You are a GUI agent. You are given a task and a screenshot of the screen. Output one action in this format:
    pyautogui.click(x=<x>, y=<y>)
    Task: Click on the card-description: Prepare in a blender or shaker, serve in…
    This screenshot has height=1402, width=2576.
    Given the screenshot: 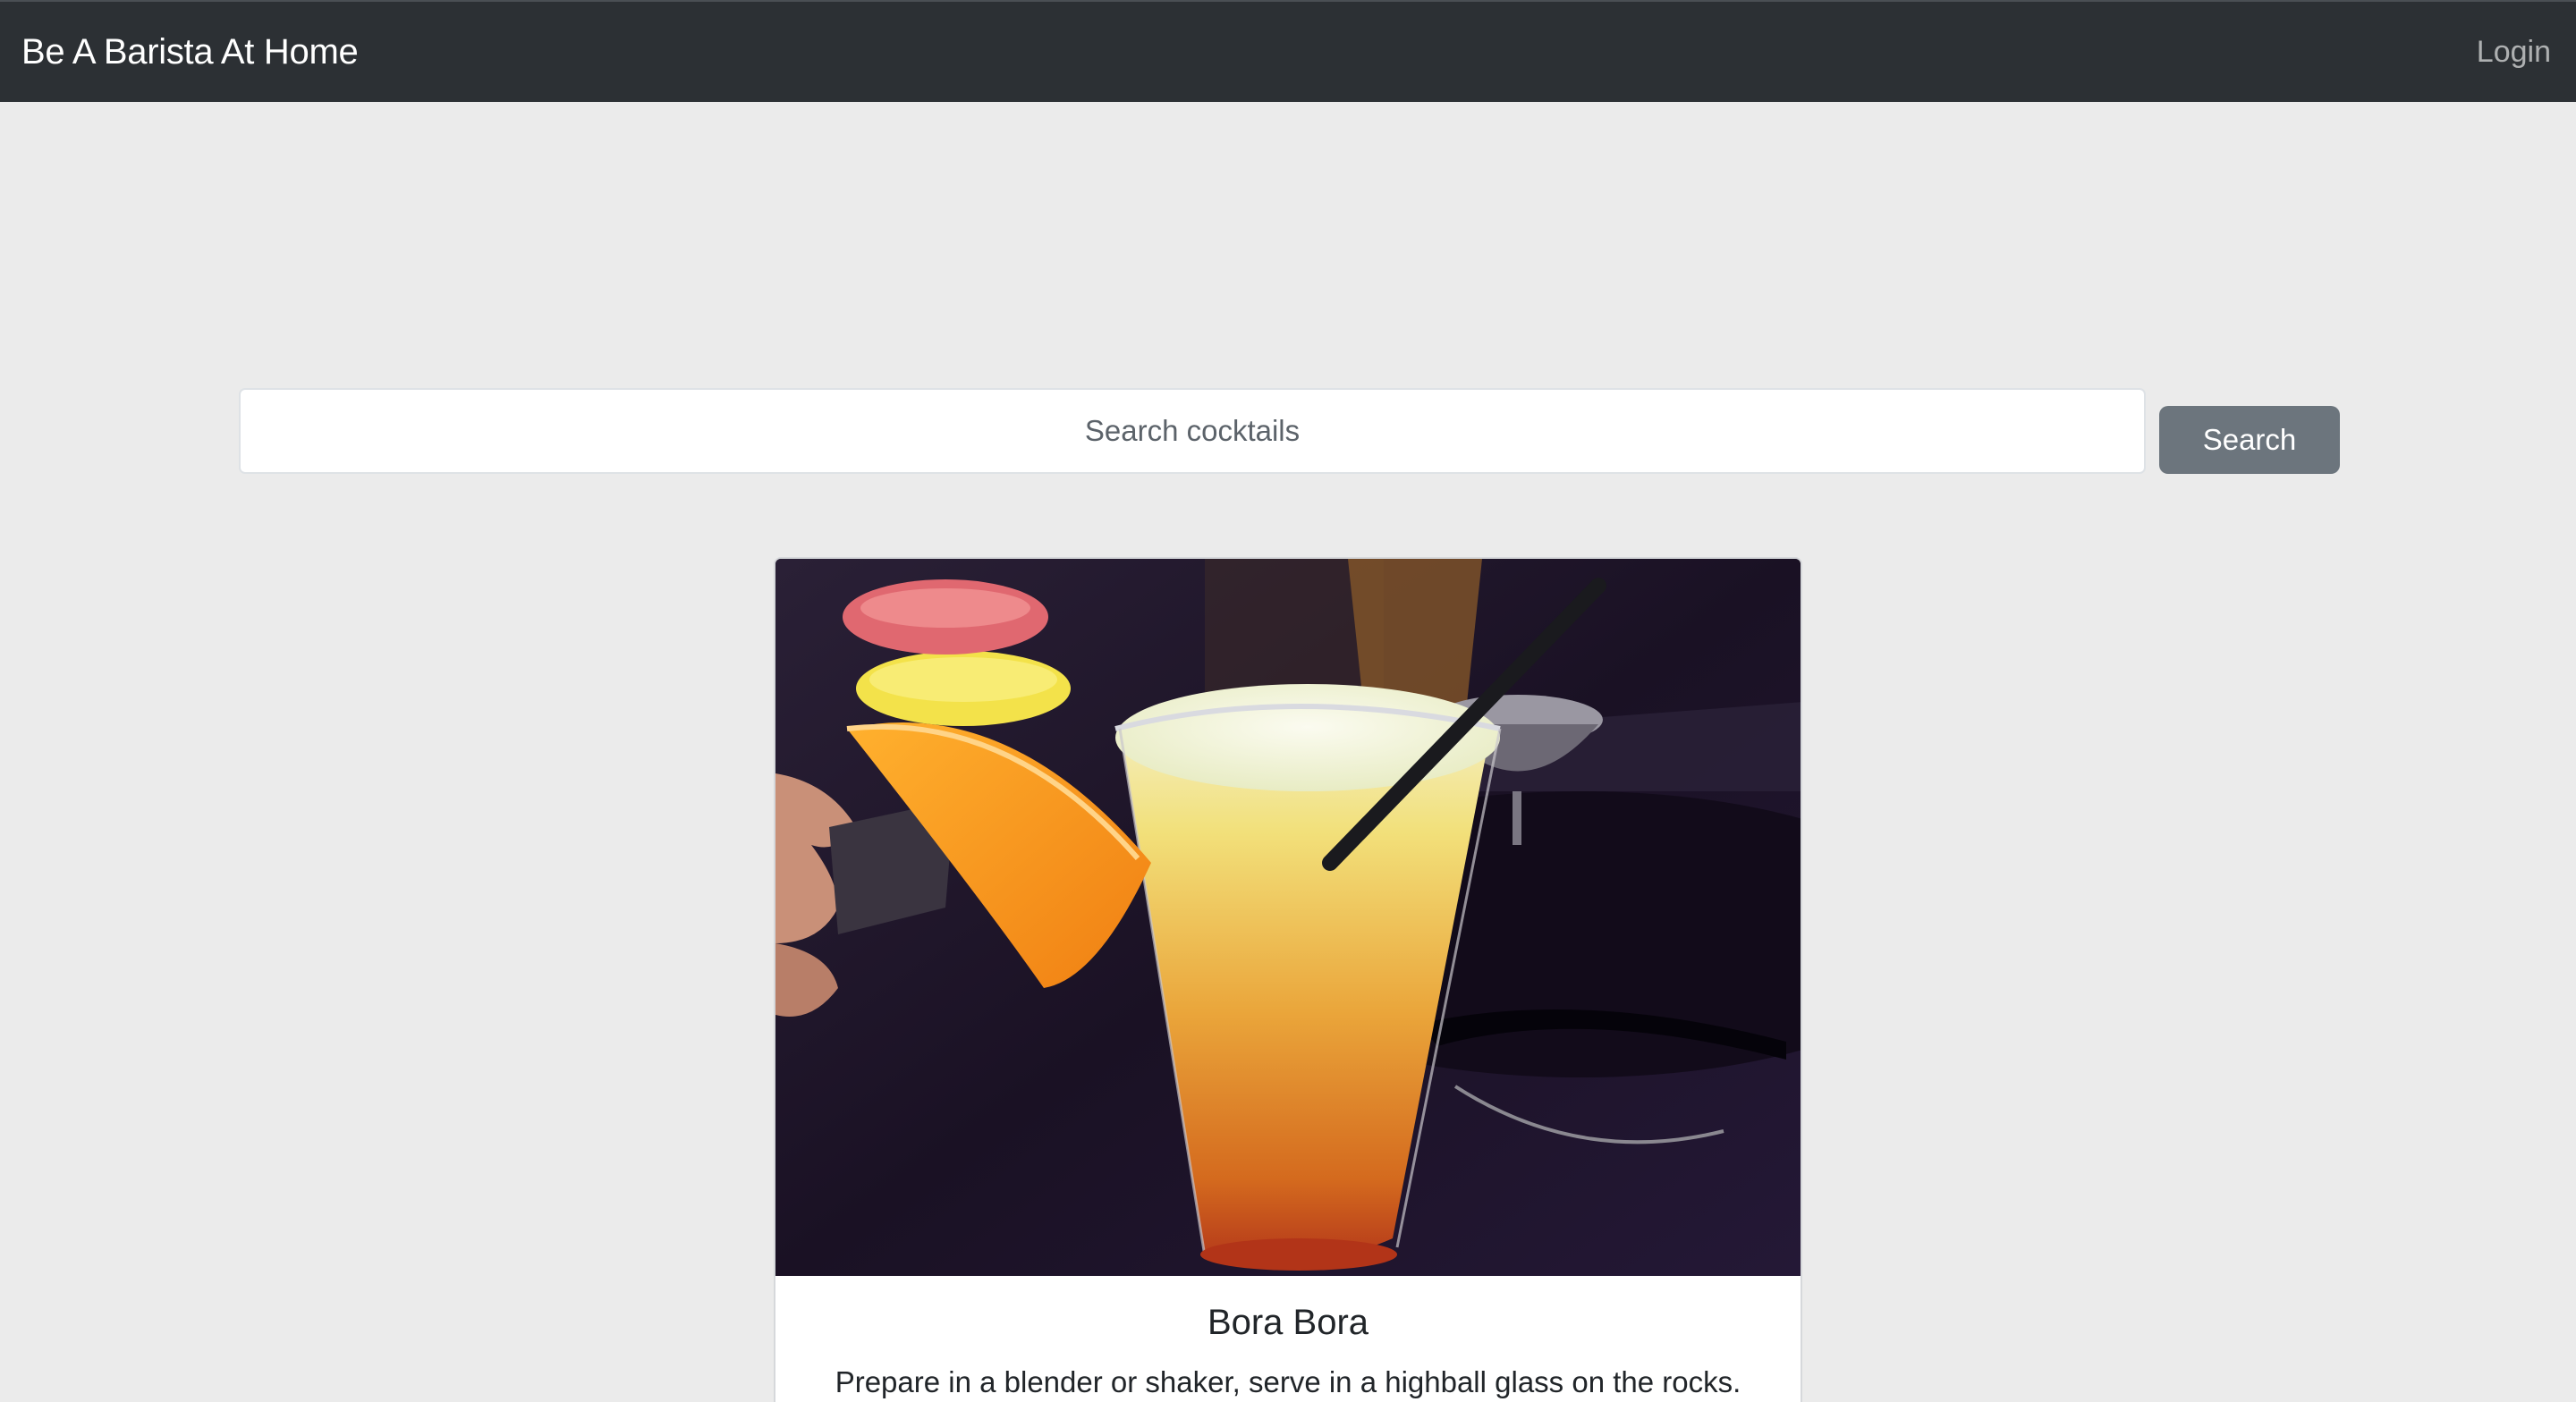 What is the action you would take?
    pyautogui.click(x=1288, y=1381)
    